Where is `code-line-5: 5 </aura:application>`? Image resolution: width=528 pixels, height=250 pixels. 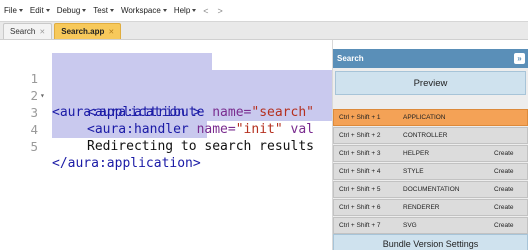
code-line-5: 5 </aura:application> is located at coordinates (166, 146).